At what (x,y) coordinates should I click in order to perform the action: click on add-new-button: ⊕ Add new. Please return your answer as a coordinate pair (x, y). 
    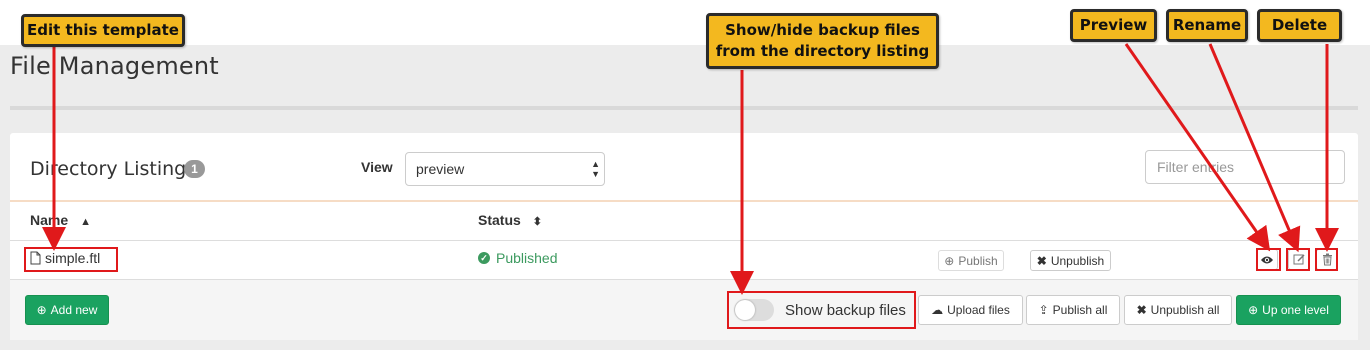
    Looking at the image, I should click on (67, 310).